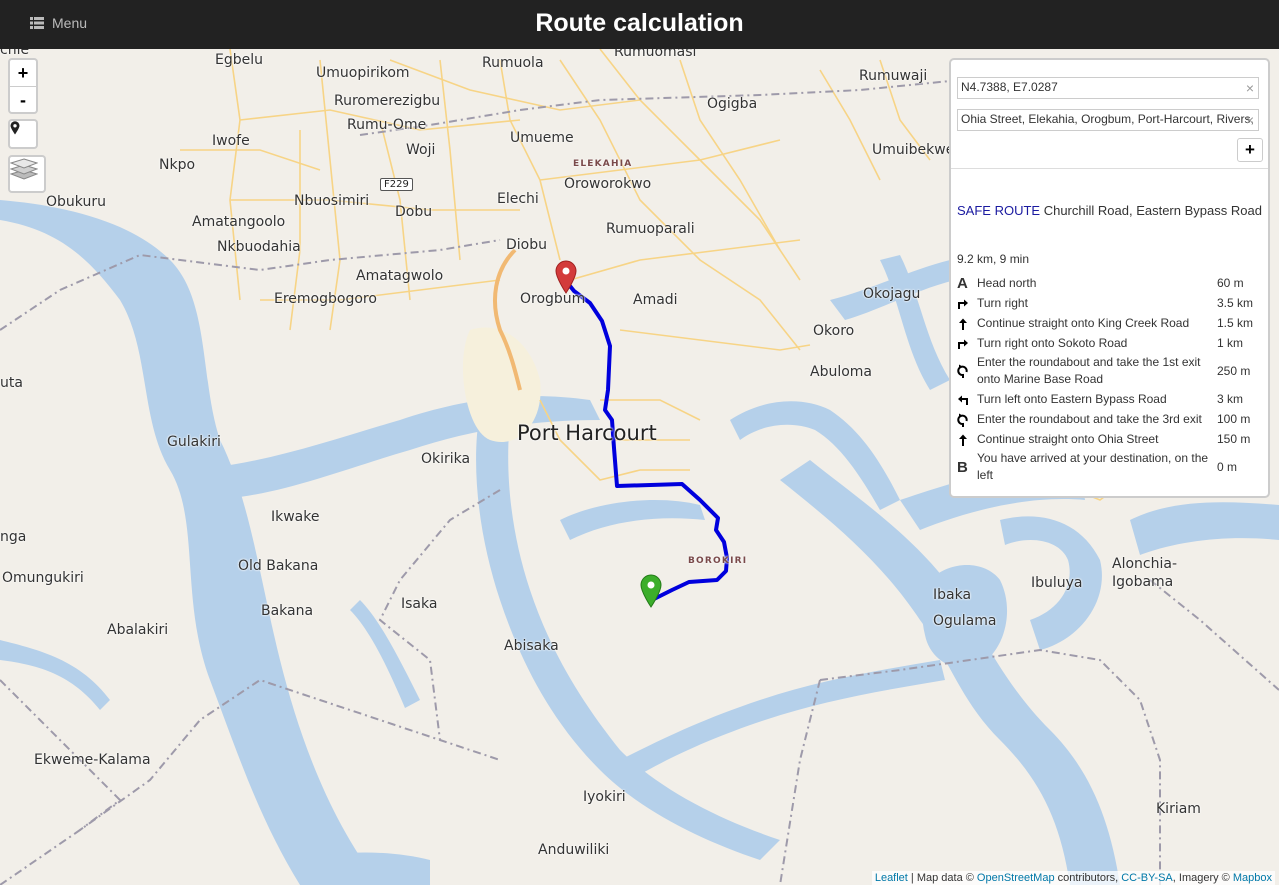 The height and width of the screenshot is (885, 1279). I want to click on turn-left-icon, so click(967, 400).